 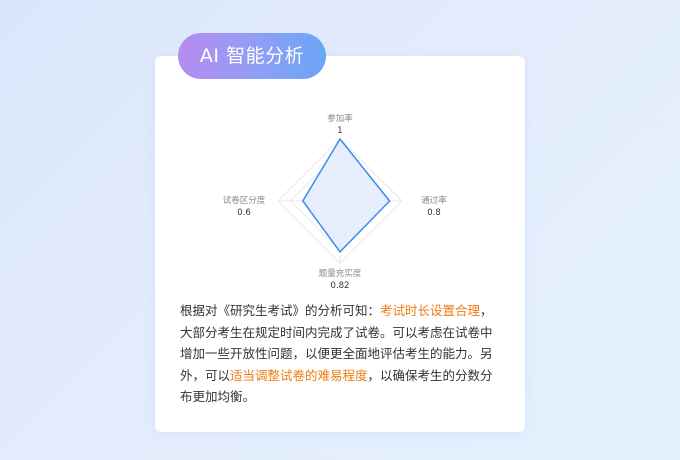 What do you see at coordinates (299, 375) in the screenshot?
I see `summary-highlight-difficulty: 适当调整试卷的难易程度` at bounding box center [299, 375].